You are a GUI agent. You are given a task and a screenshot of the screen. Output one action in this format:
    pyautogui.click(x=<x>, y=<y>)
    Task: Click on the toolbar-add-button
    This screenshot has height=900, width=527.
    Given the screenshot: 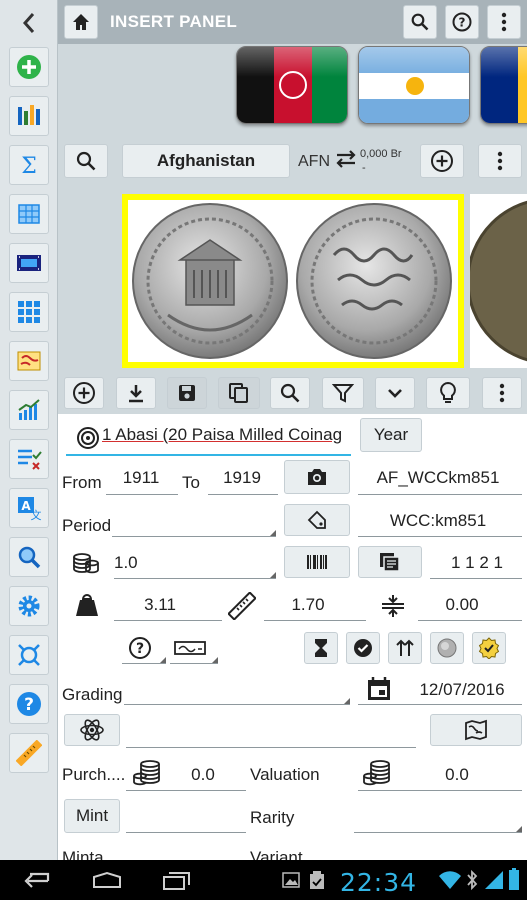 What is the action you would take?
    pyautogui.click(x=84, y=393)
    